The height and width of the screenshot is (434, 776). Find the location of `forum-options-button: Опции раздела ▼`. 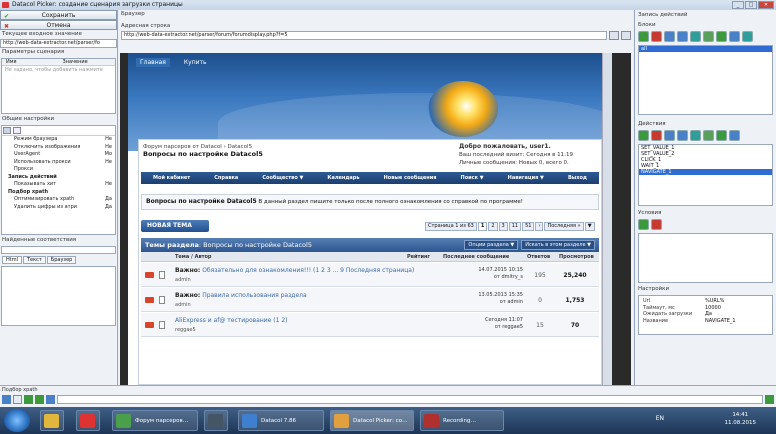

forum-options-button: Опции раздела ▼ is located at coordinates (491, 245).